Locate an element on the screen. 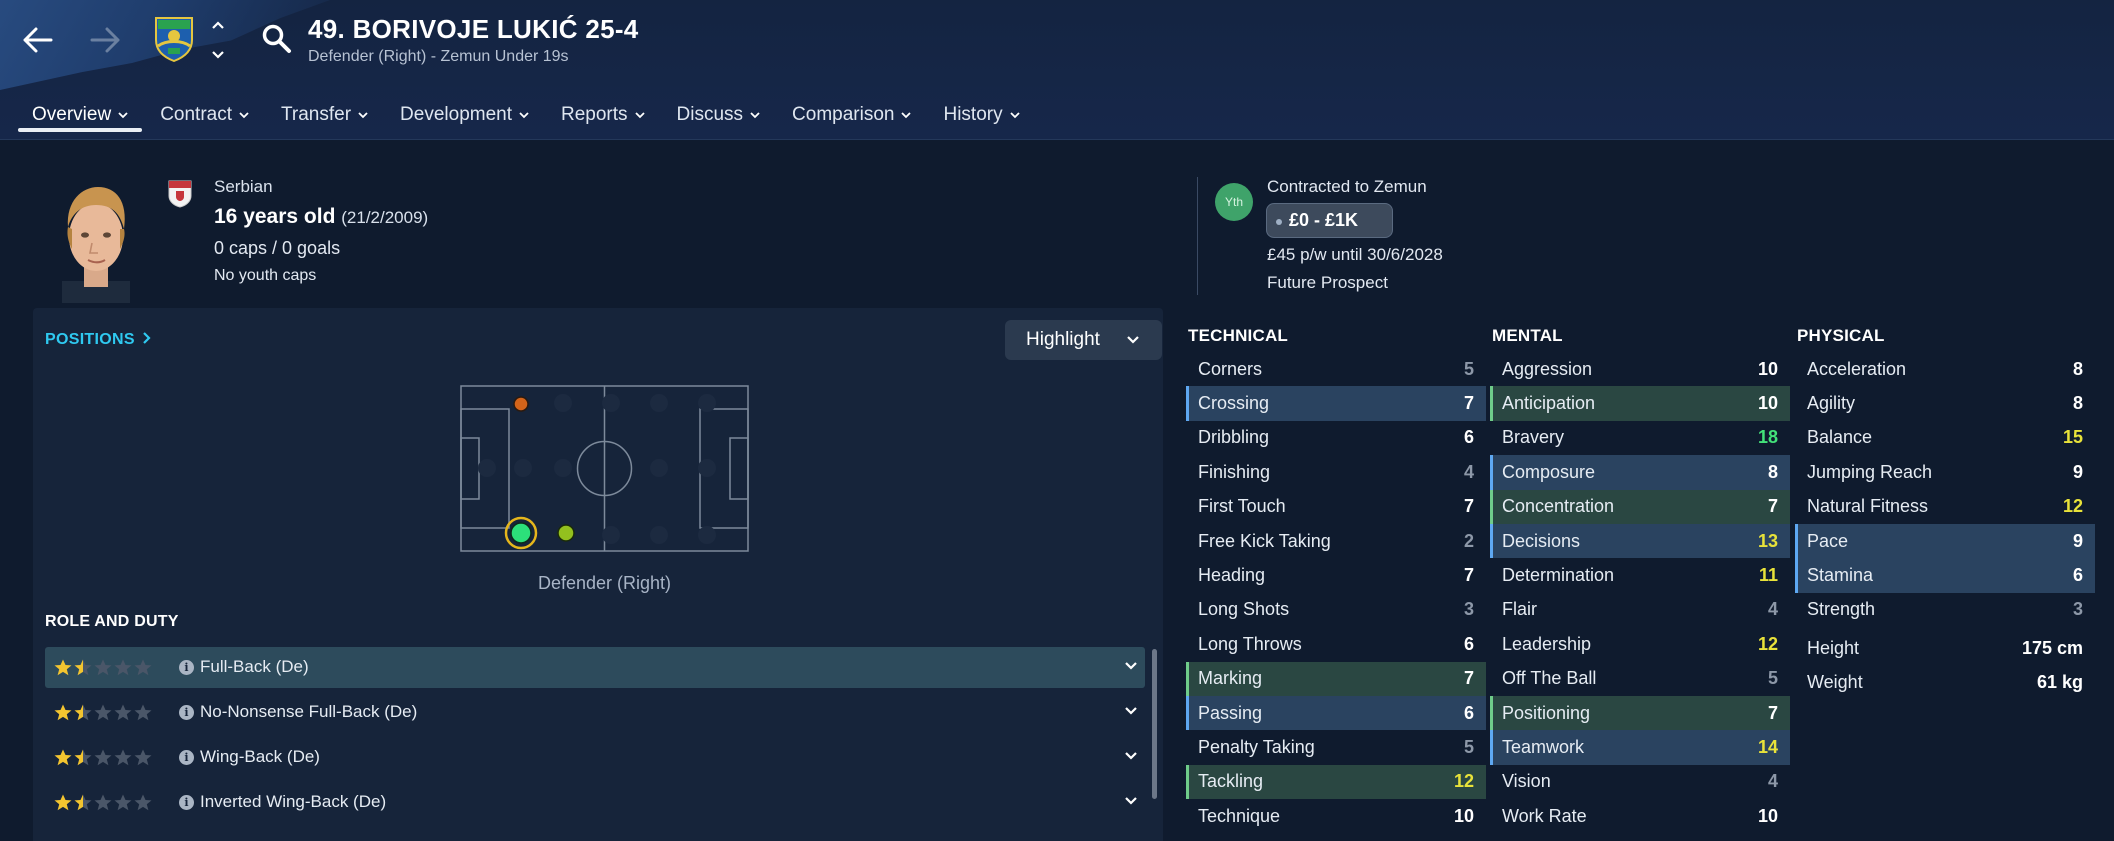  attr-label: Natural Fitness is located at coordinates (1868, 506).